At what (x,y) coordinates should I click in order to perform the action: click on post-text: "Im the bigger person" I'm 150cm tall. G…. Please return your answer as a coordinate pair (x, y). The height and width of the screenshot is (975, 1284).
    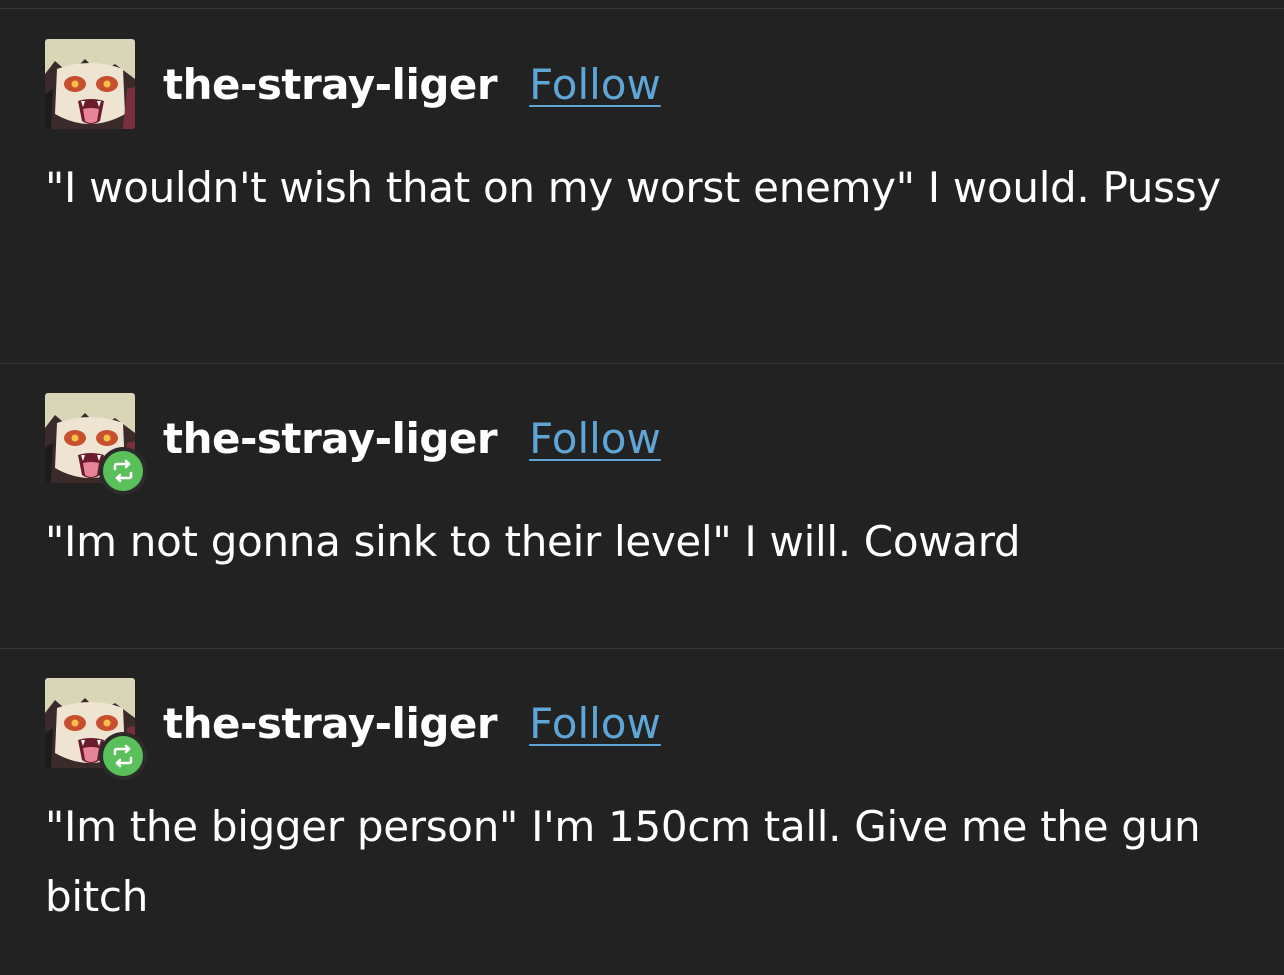
    Looking at the image, I should click on (623, 861).